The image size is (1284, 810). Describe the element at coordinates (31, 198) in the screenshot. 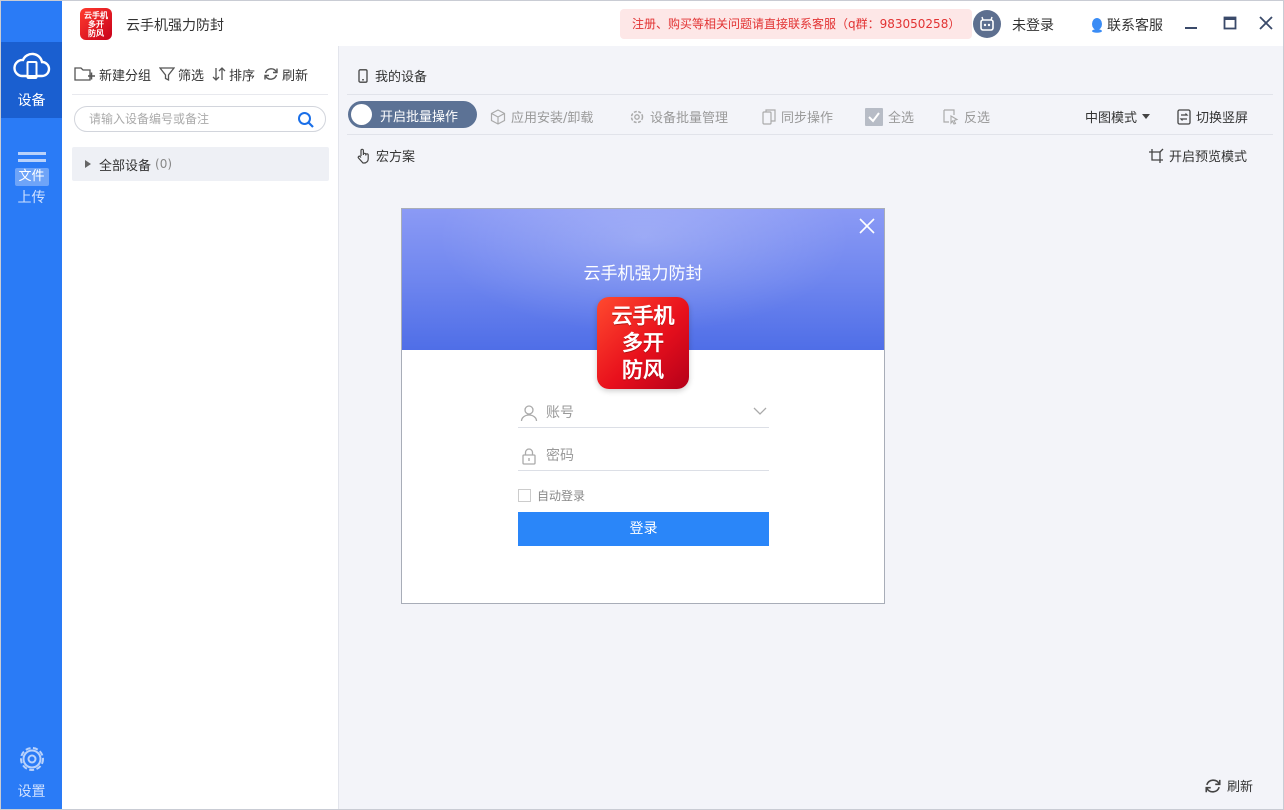

I see `nav-upload-label: 上传` at that location.